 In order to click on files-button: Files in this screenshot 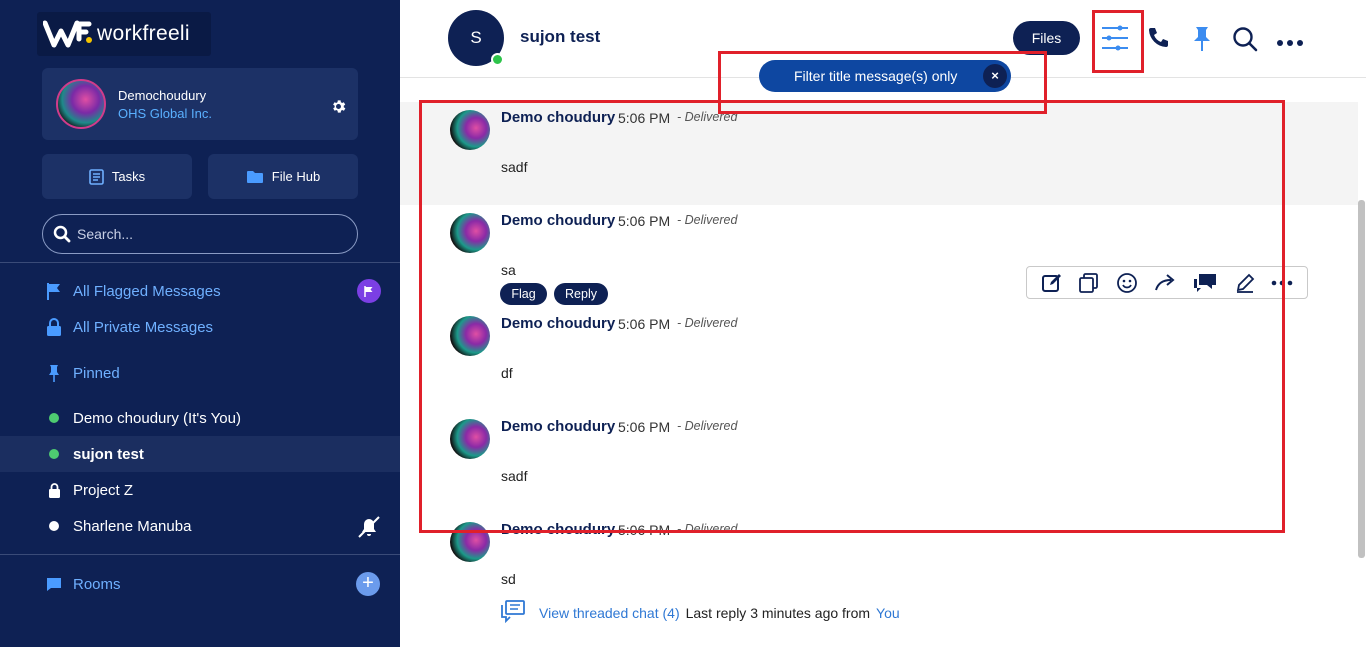, I will do `click(1046, 38)`.